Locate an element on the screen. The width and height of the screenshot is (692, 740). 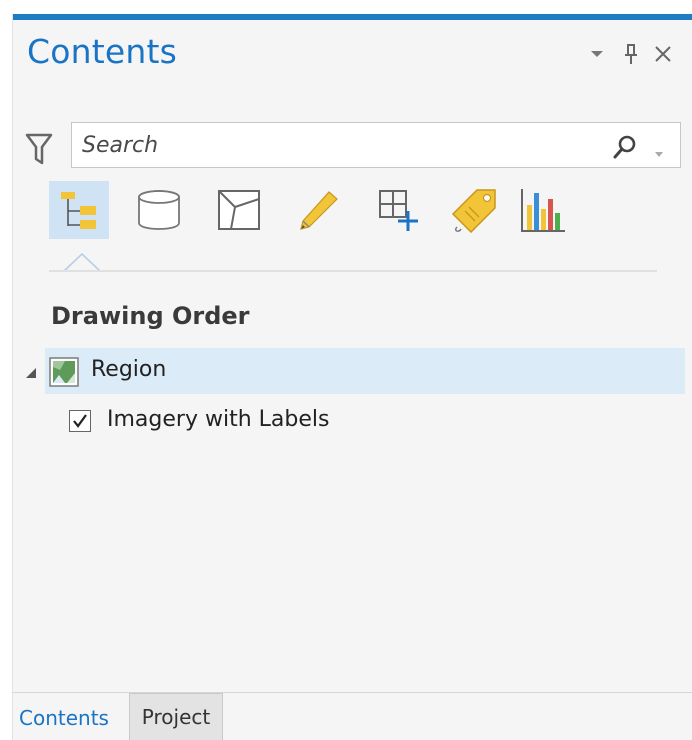
list-by-labeling-button is located at coordinates (475, 210).